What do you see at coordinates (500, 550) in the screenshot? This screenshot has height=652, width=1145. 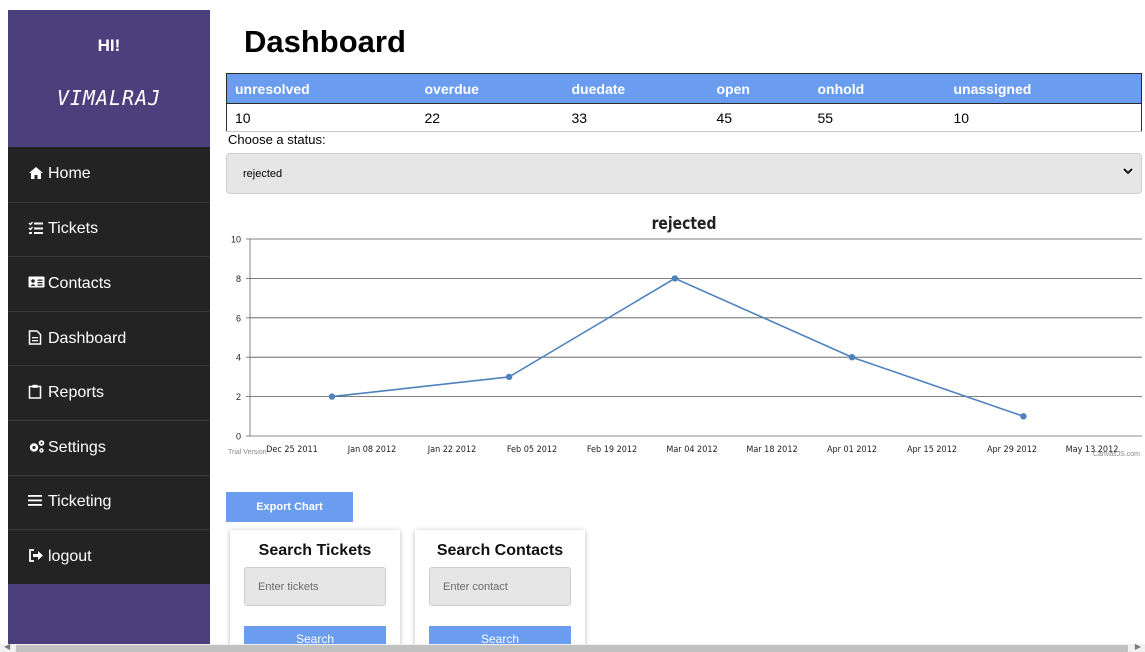 I see `search-contacts-title: Search Contacts` at bounding box center [500, 550].